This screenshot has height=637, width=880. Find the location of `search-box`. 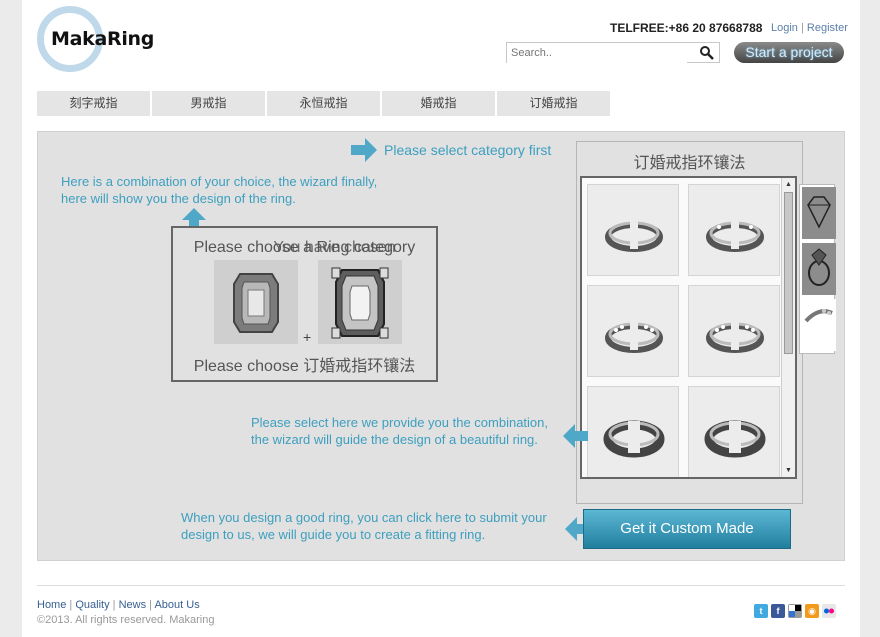

search-box is located at coordinates (613, 52).